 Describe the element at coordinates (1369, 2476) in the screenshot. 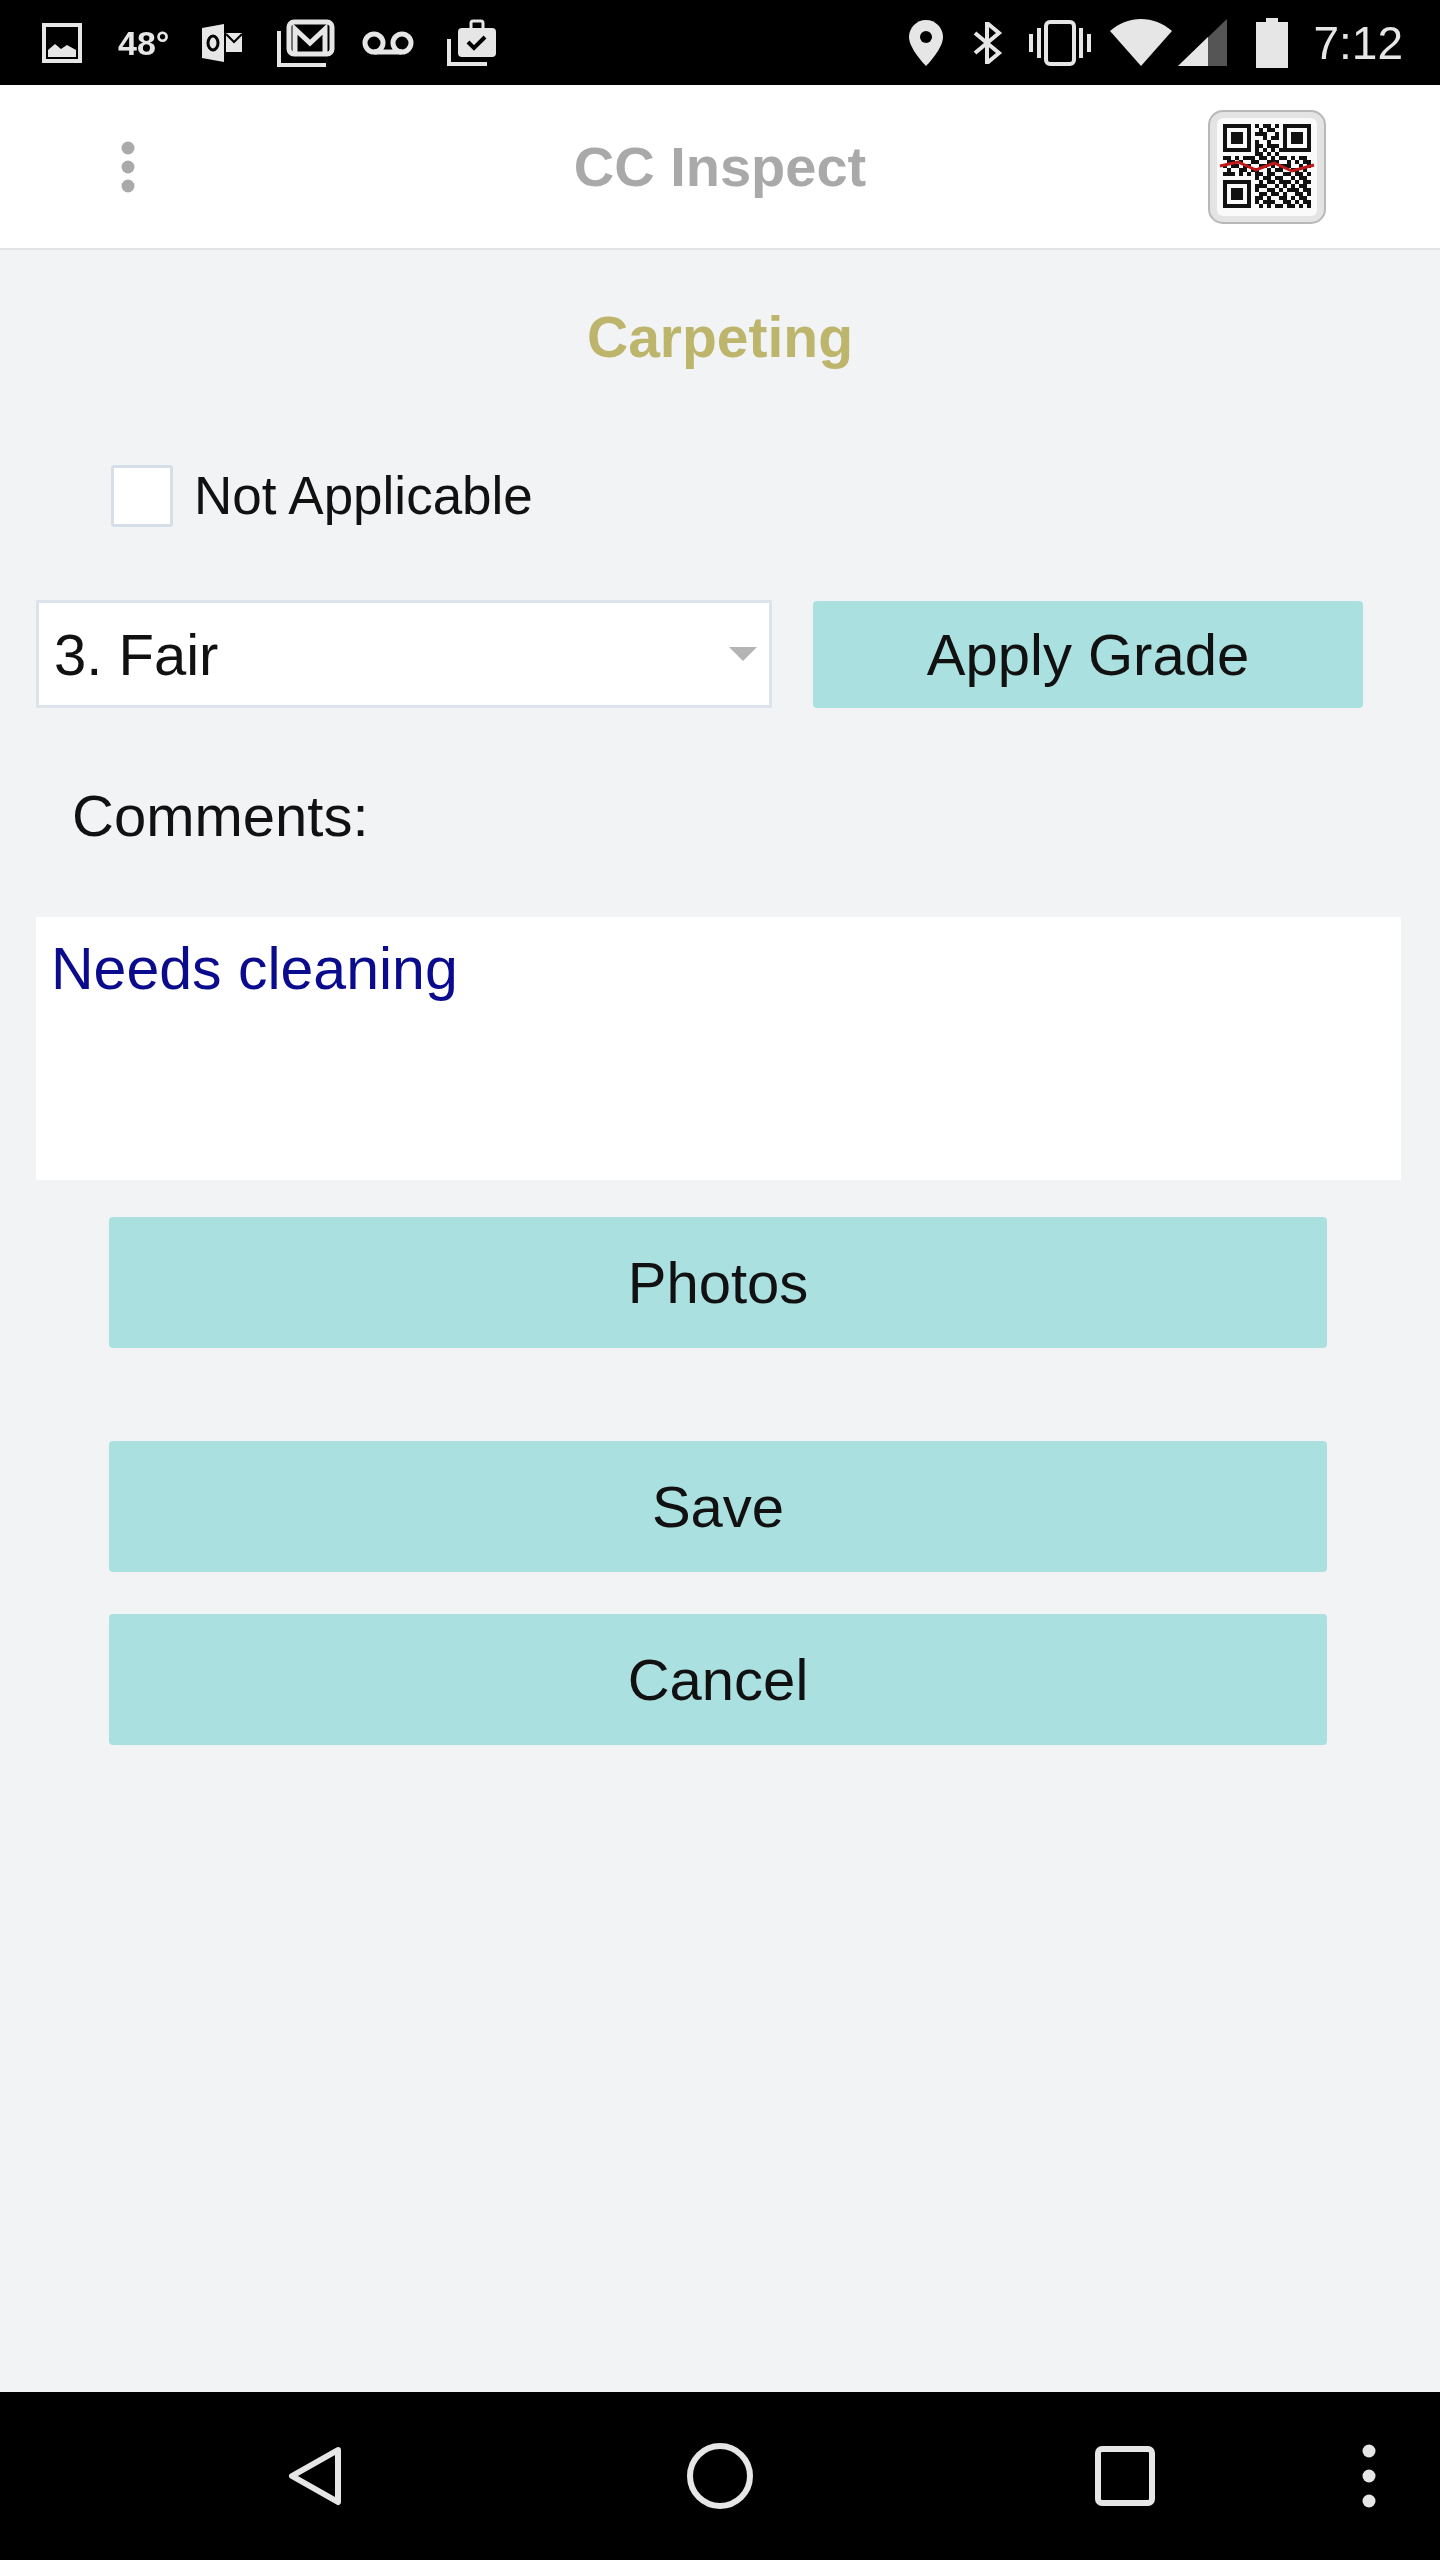

I see `overflow-menu-icon` at that location.